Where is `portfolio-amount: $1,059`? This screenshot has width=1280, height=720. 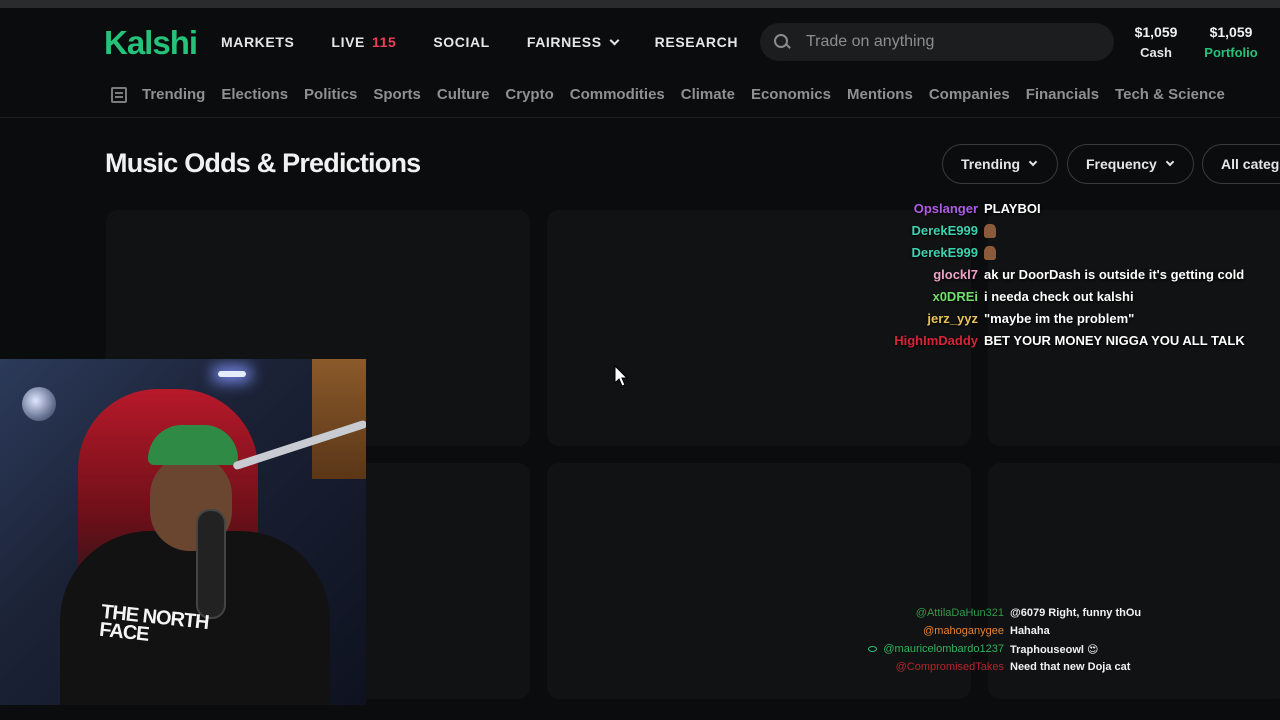 portfolio-amount: $1,059 is located at coordinates (1231, 32).